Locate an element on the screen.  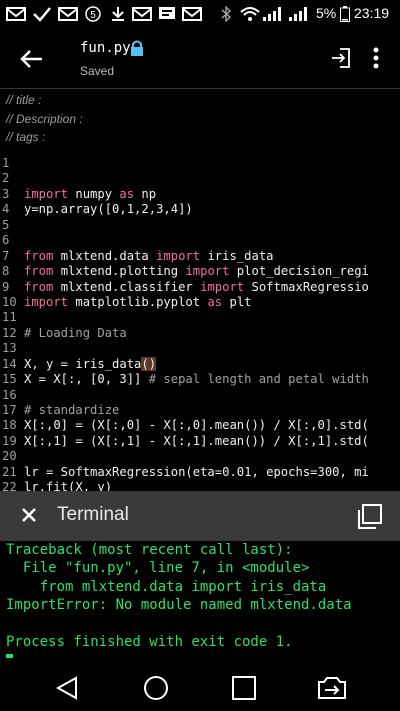
battery-percent: 5% is located at coordinates (326, 13).